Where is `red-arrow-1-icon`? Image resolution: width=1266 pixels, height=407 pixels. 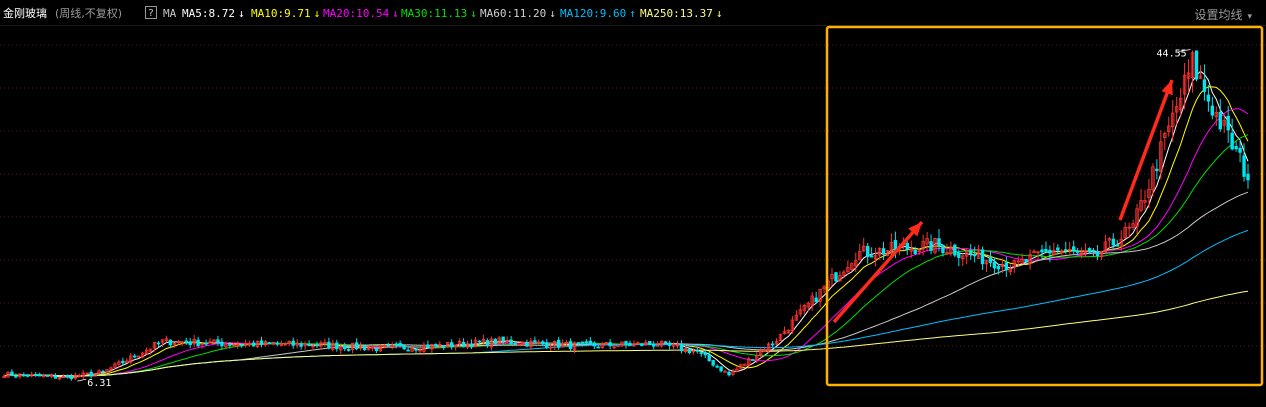 red-arrow-1-icon is located at coordinates (878, 272).